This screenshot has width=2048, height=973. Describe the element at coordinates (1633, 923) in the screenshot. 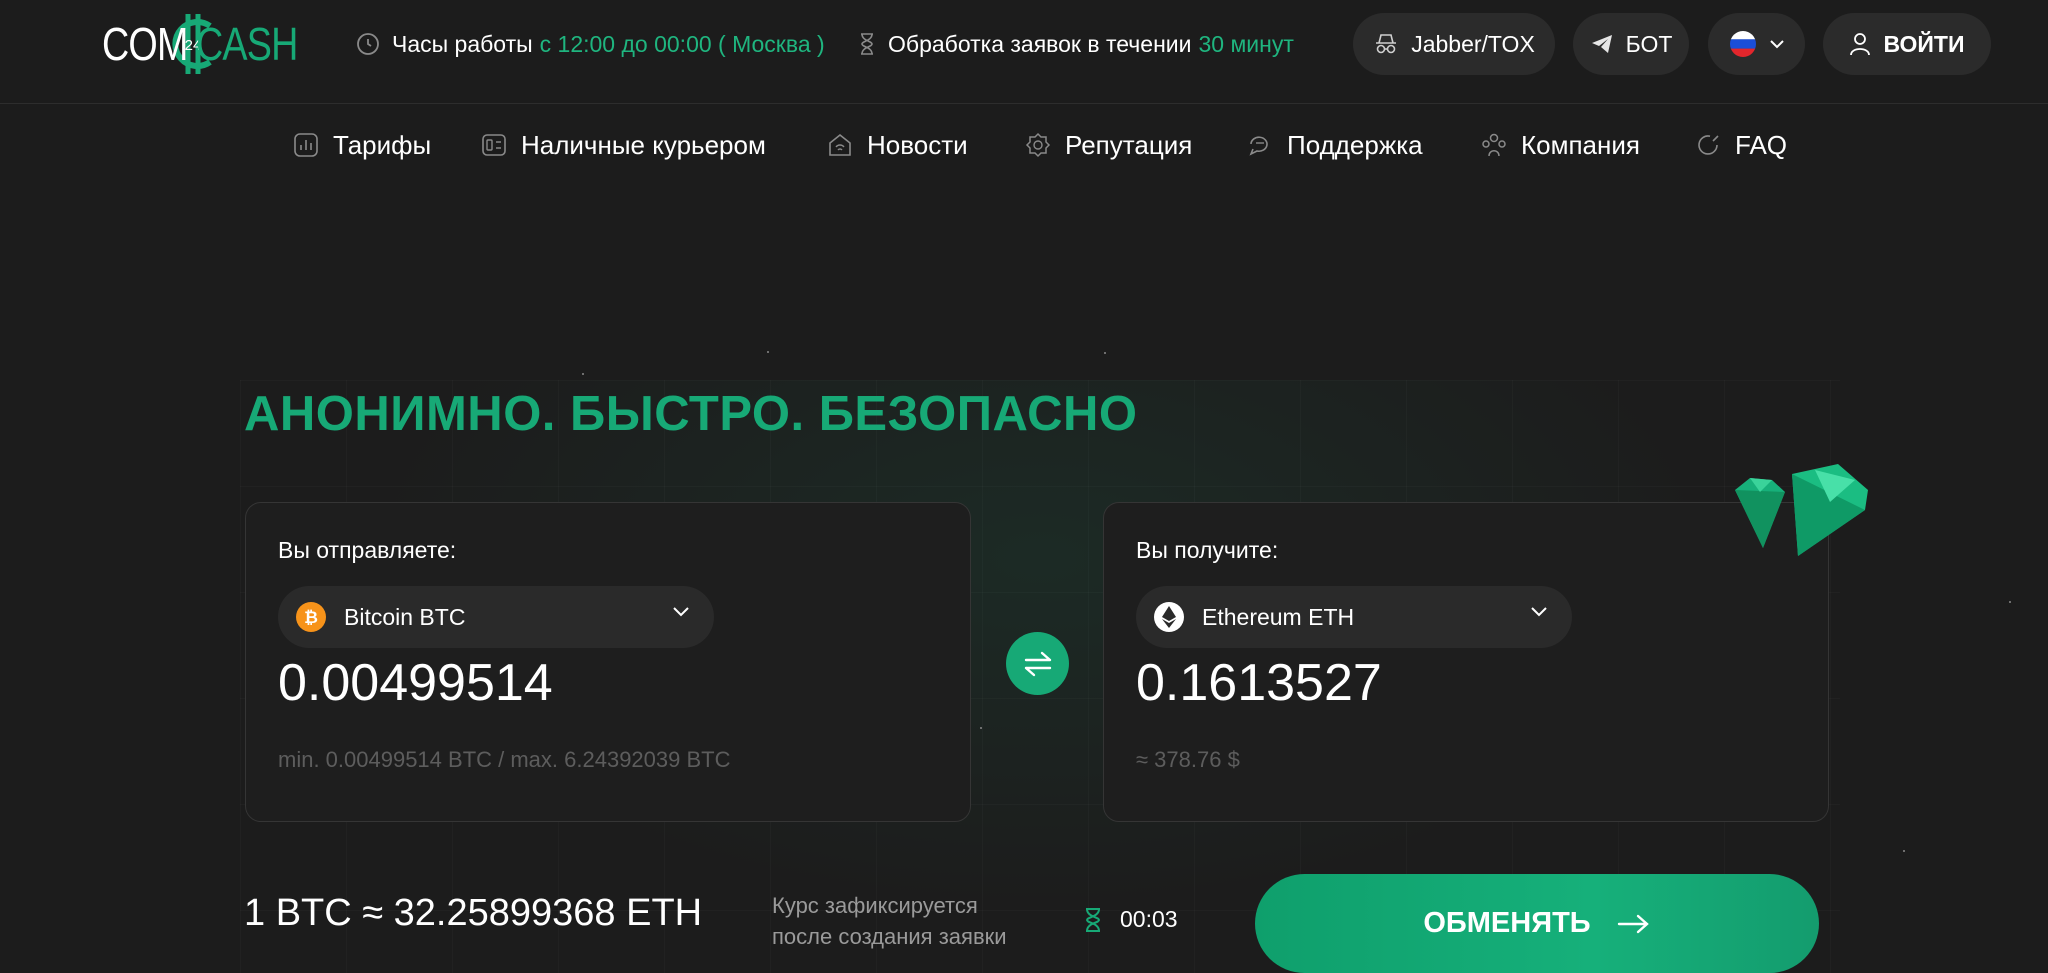

I see `arrow-right-icon` at that location.